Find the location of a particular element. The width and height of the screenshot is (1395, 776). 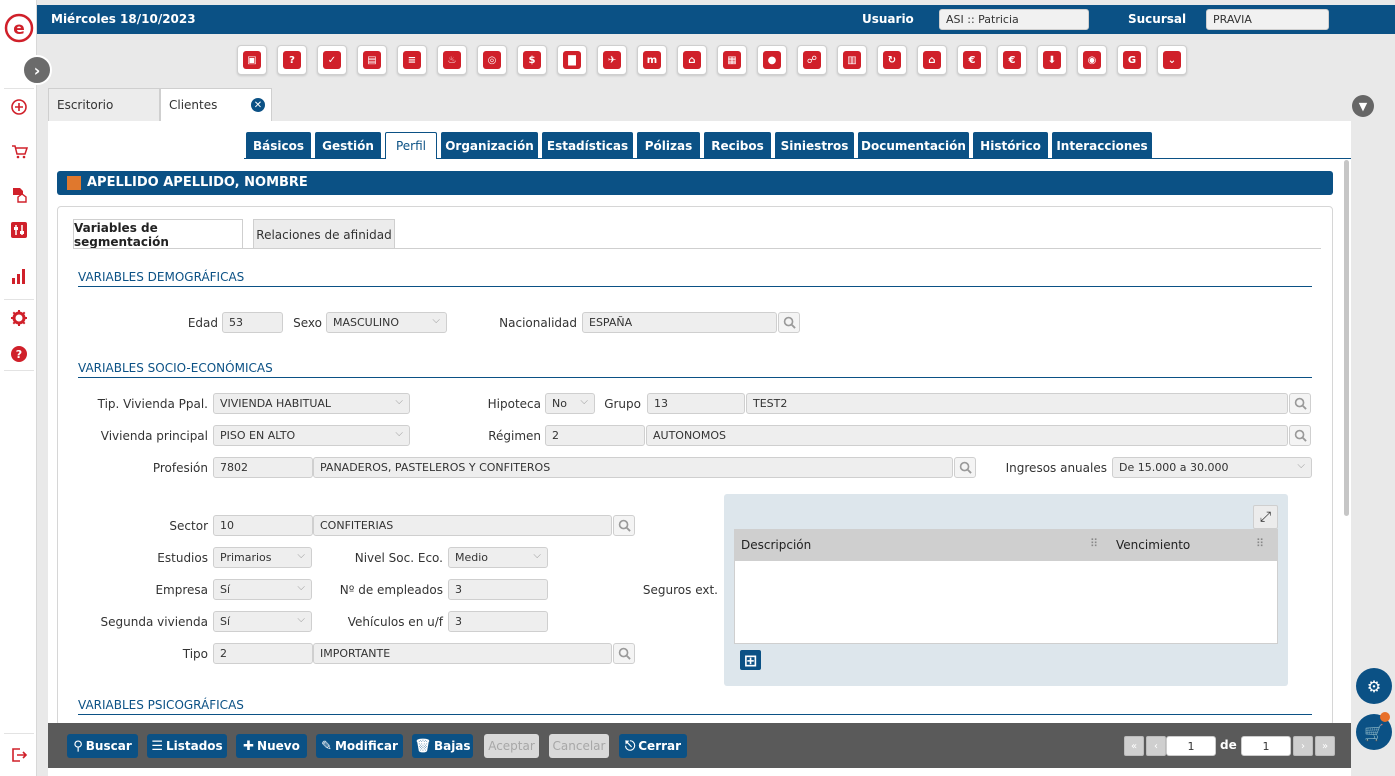

branch-field: PRAVIA is located at coordinates (1267, 19).